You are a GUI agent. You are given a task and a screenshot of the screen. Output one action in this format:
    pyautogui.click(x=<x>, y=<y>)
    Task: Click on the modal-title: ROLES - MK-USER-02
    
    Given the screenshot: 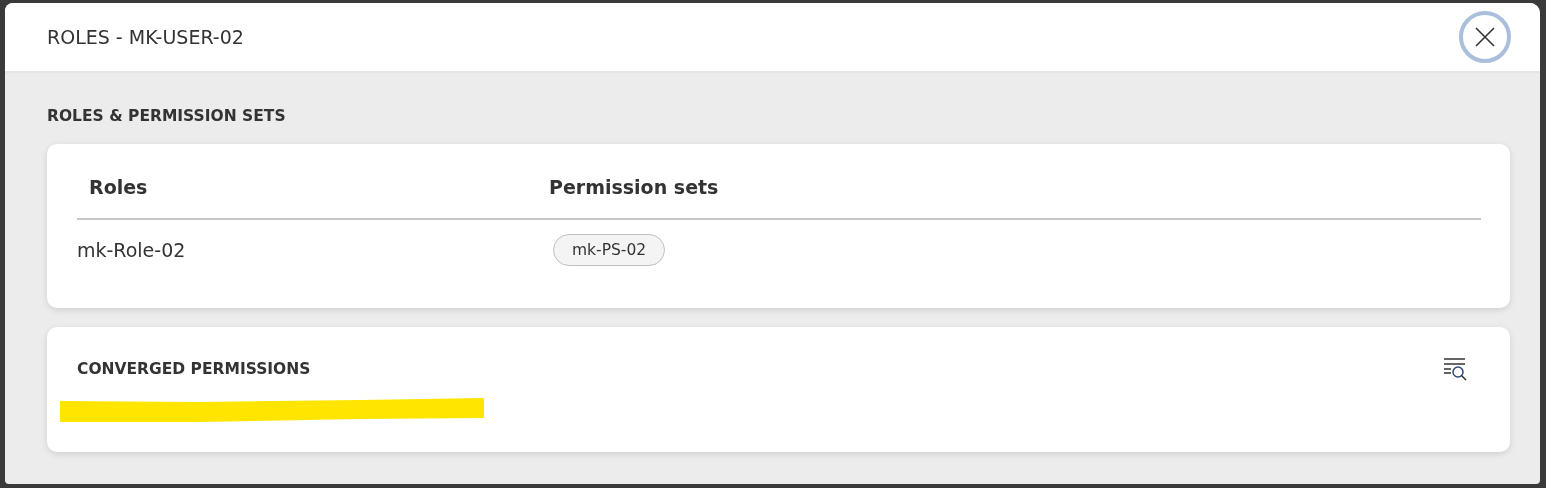 What is the action you would take?
    pyautogui.click(x=145, y=37)
    